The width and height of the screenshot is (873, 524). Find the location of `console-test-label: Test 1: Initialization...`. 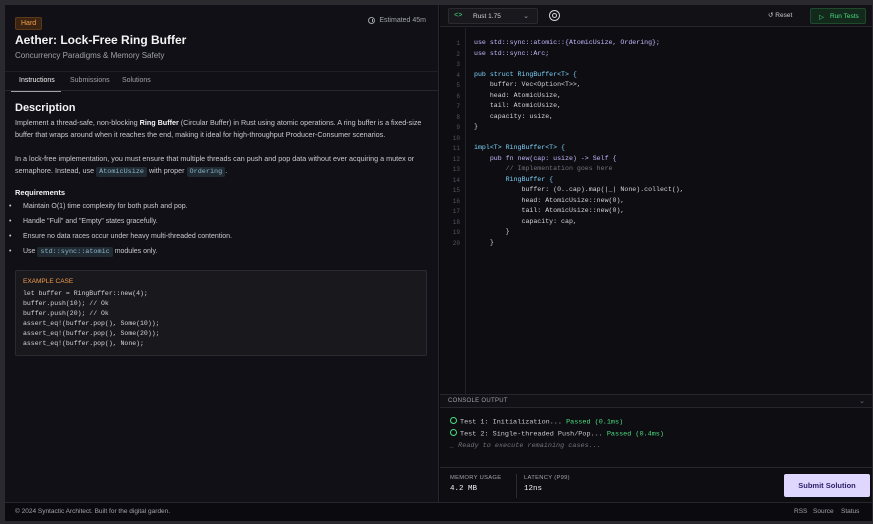

console-test-label: Test 1: Initialization... is located at coordinates (513, 422).